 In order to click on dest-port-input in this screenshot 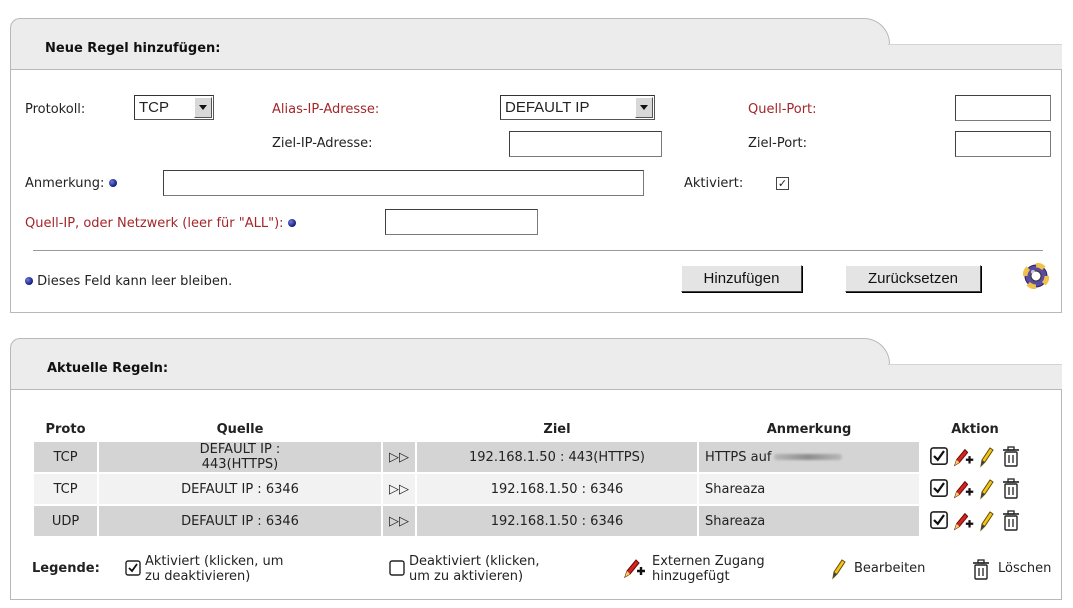, I will do `click(1003, 144)`.